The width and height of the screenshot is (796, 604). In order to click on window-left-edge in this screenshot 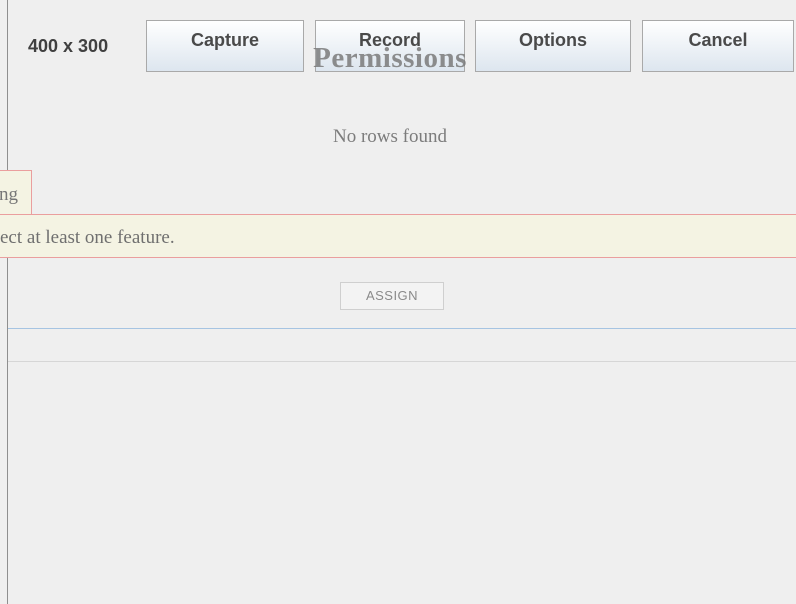, I will do `click(7, 302)`.